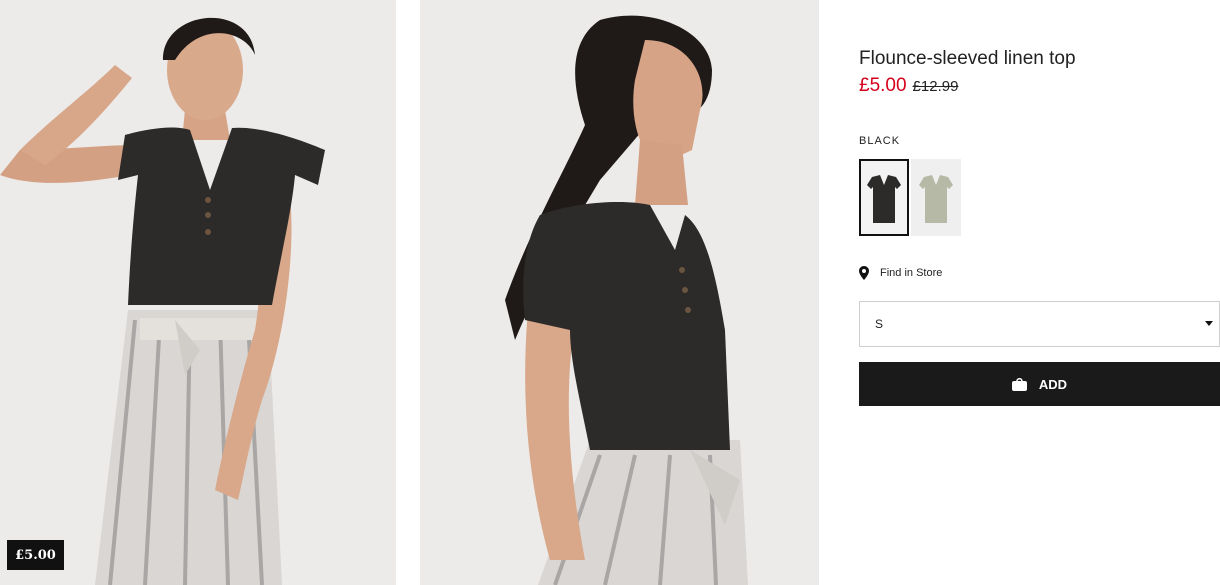 This screenshot has width=1220, height=585. I want to click on color-swatches, so click(910, 197).